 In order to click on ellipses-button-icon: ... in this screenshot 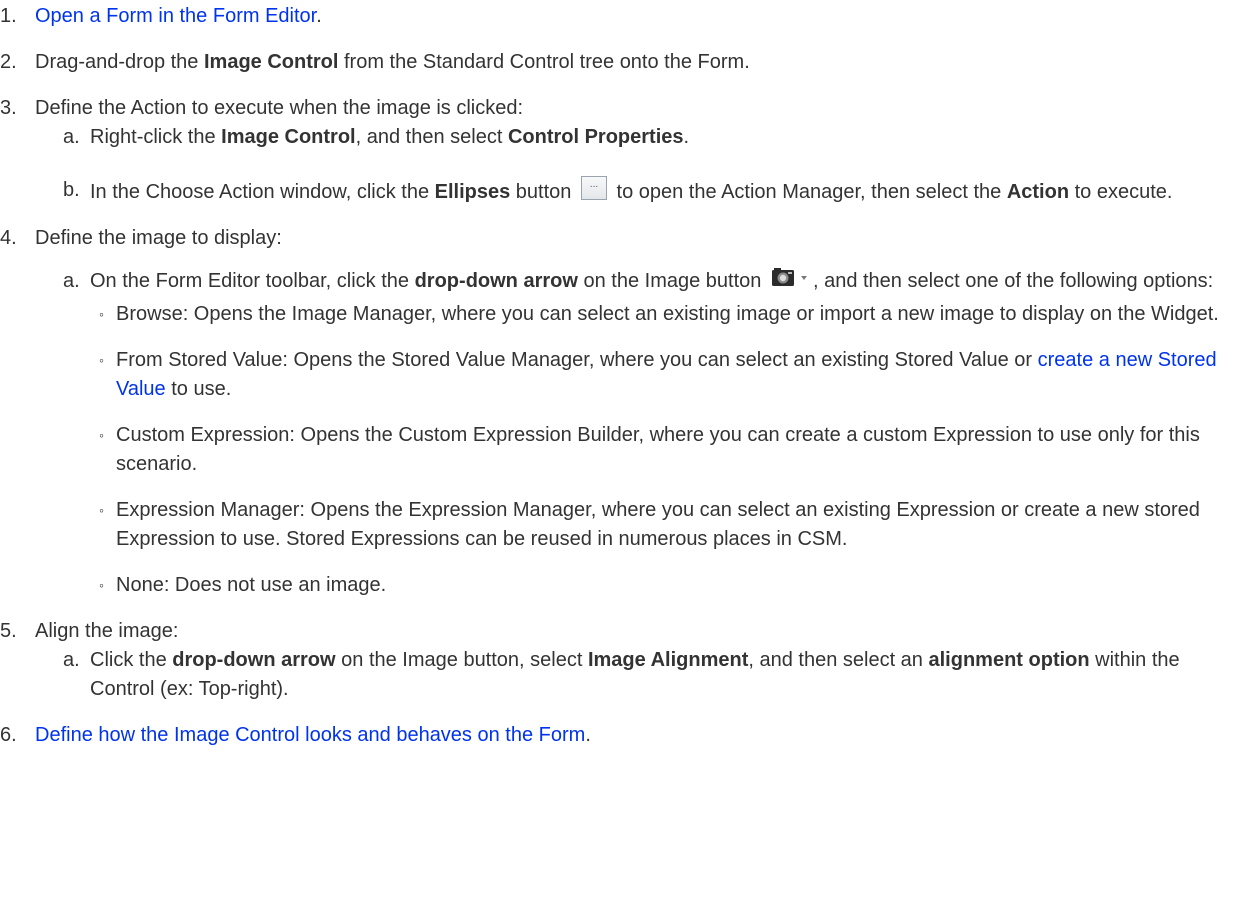, I will do `click(593, 188)`.